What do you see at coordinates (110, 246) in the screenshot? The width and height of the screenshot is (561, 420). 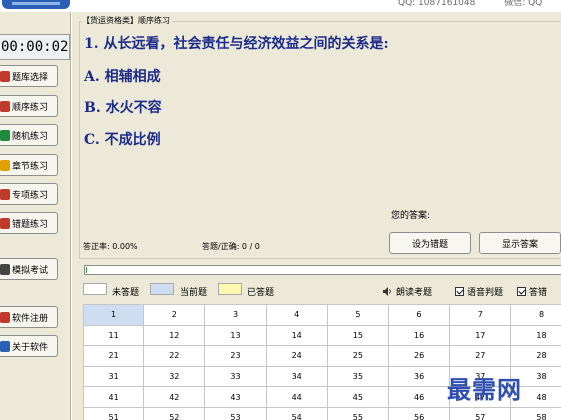 I see `accuracy-stat: 答正率: 0.00%` at bounding box center [110, 246].